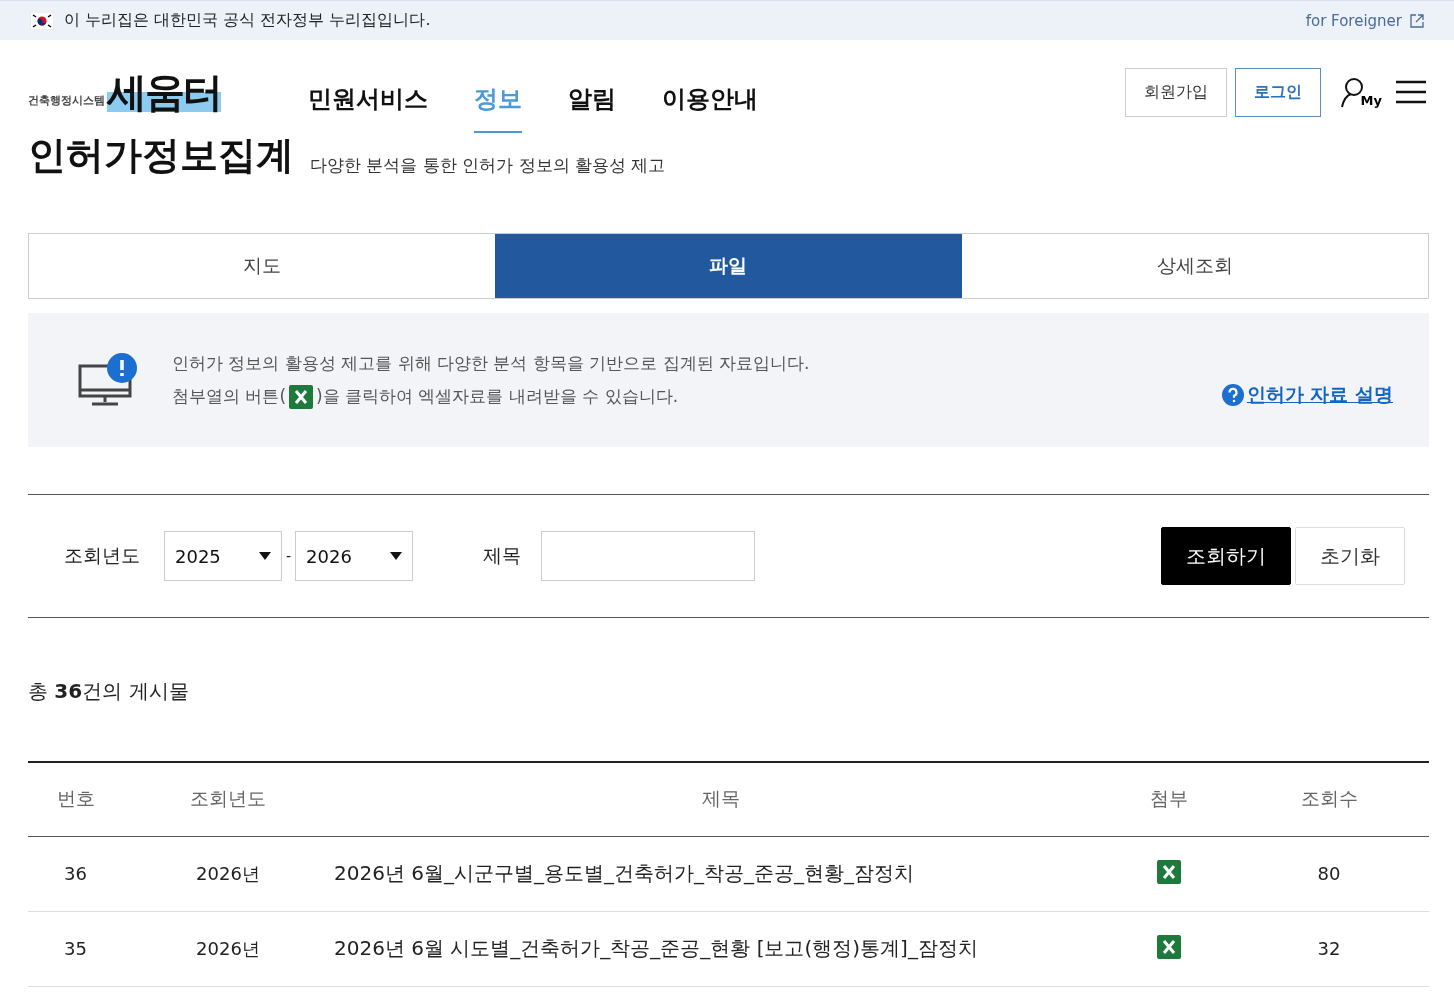 The image size is (1454, 1003). Describe the element at coordinates (1226, 556) in the screenshot. I see `search-button: 조회하기` at that location.